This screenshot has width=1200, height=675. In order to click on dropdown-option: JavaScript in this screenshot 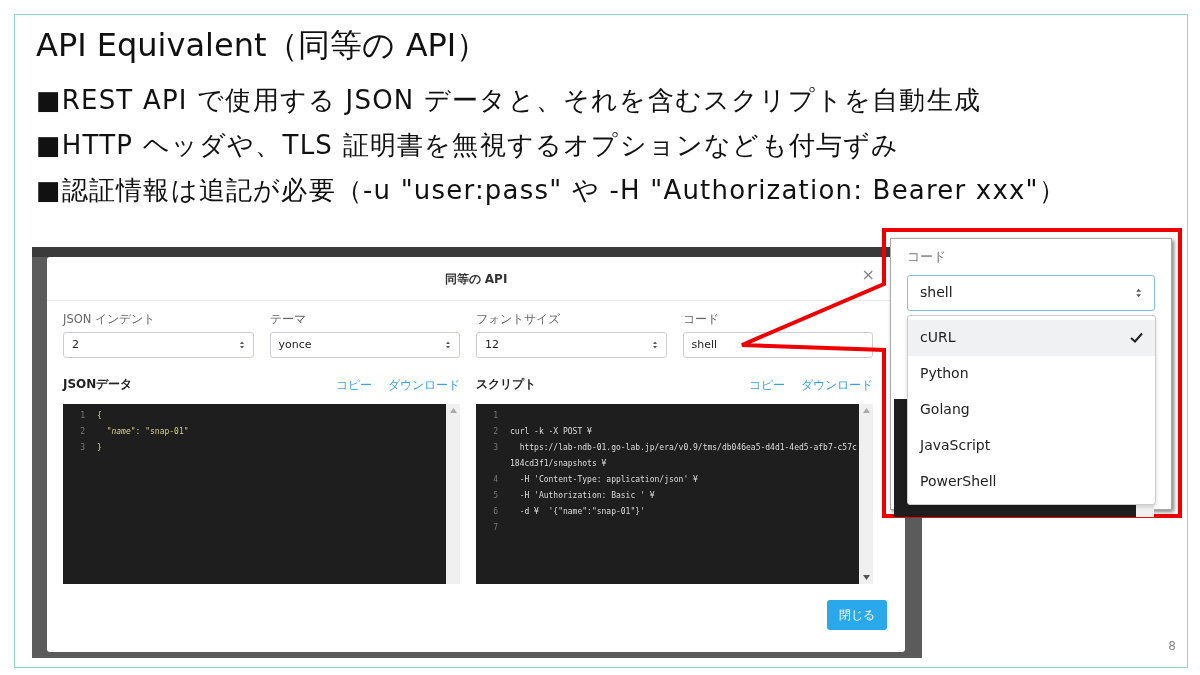, I will do `click(1031, 445)`.